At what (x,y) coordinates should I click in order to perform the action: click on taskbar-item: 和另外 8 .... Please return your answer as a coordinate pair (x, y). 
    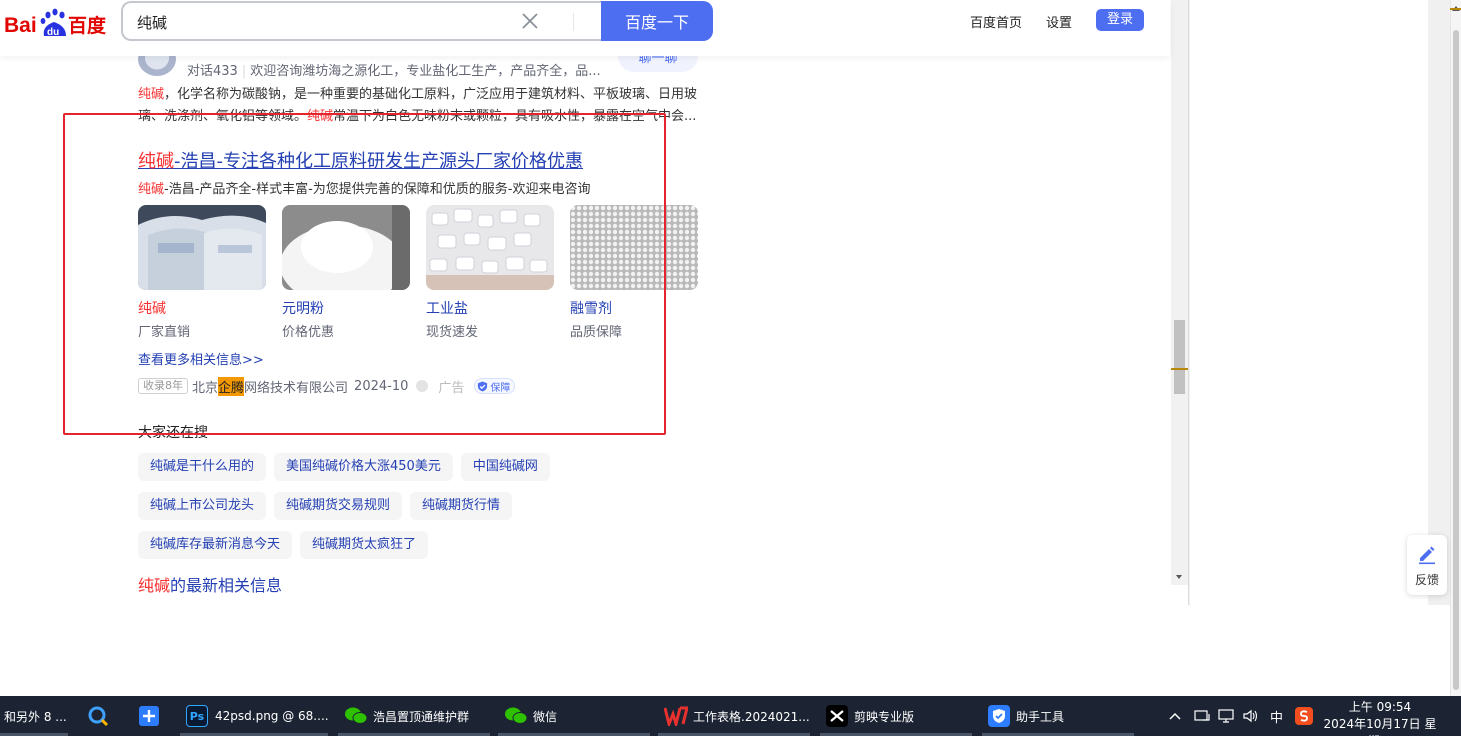
    Looking at the image, I should click on (35, 716).